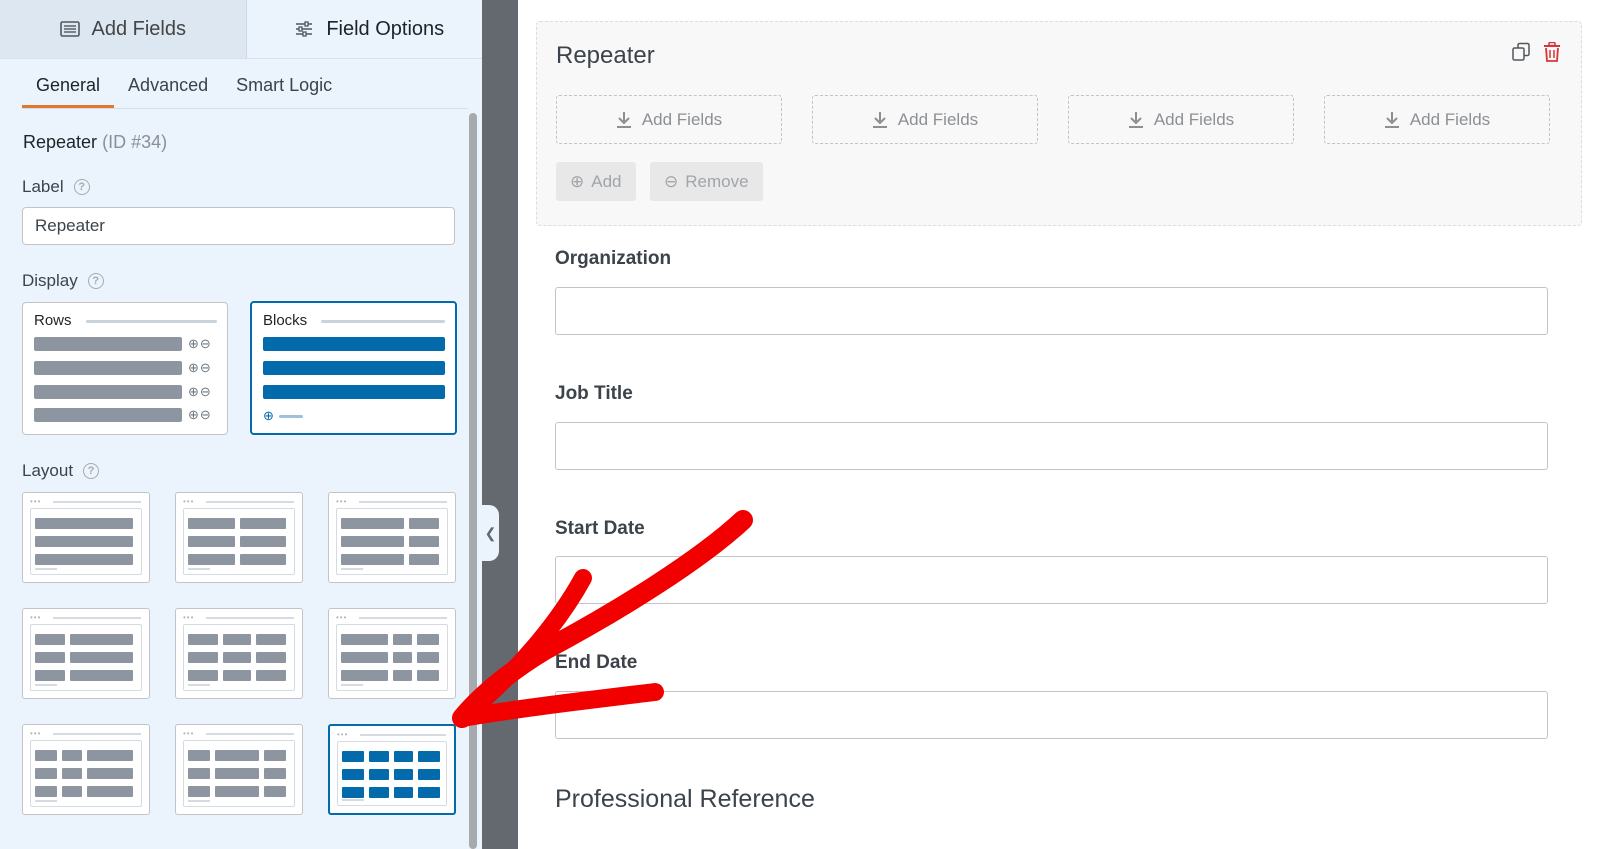 The width and height of the screenshot is (1600, 849). Describe the element at coordinates (48, 470) in the screenshot. I see `layout-option-text: Layout` at that location.